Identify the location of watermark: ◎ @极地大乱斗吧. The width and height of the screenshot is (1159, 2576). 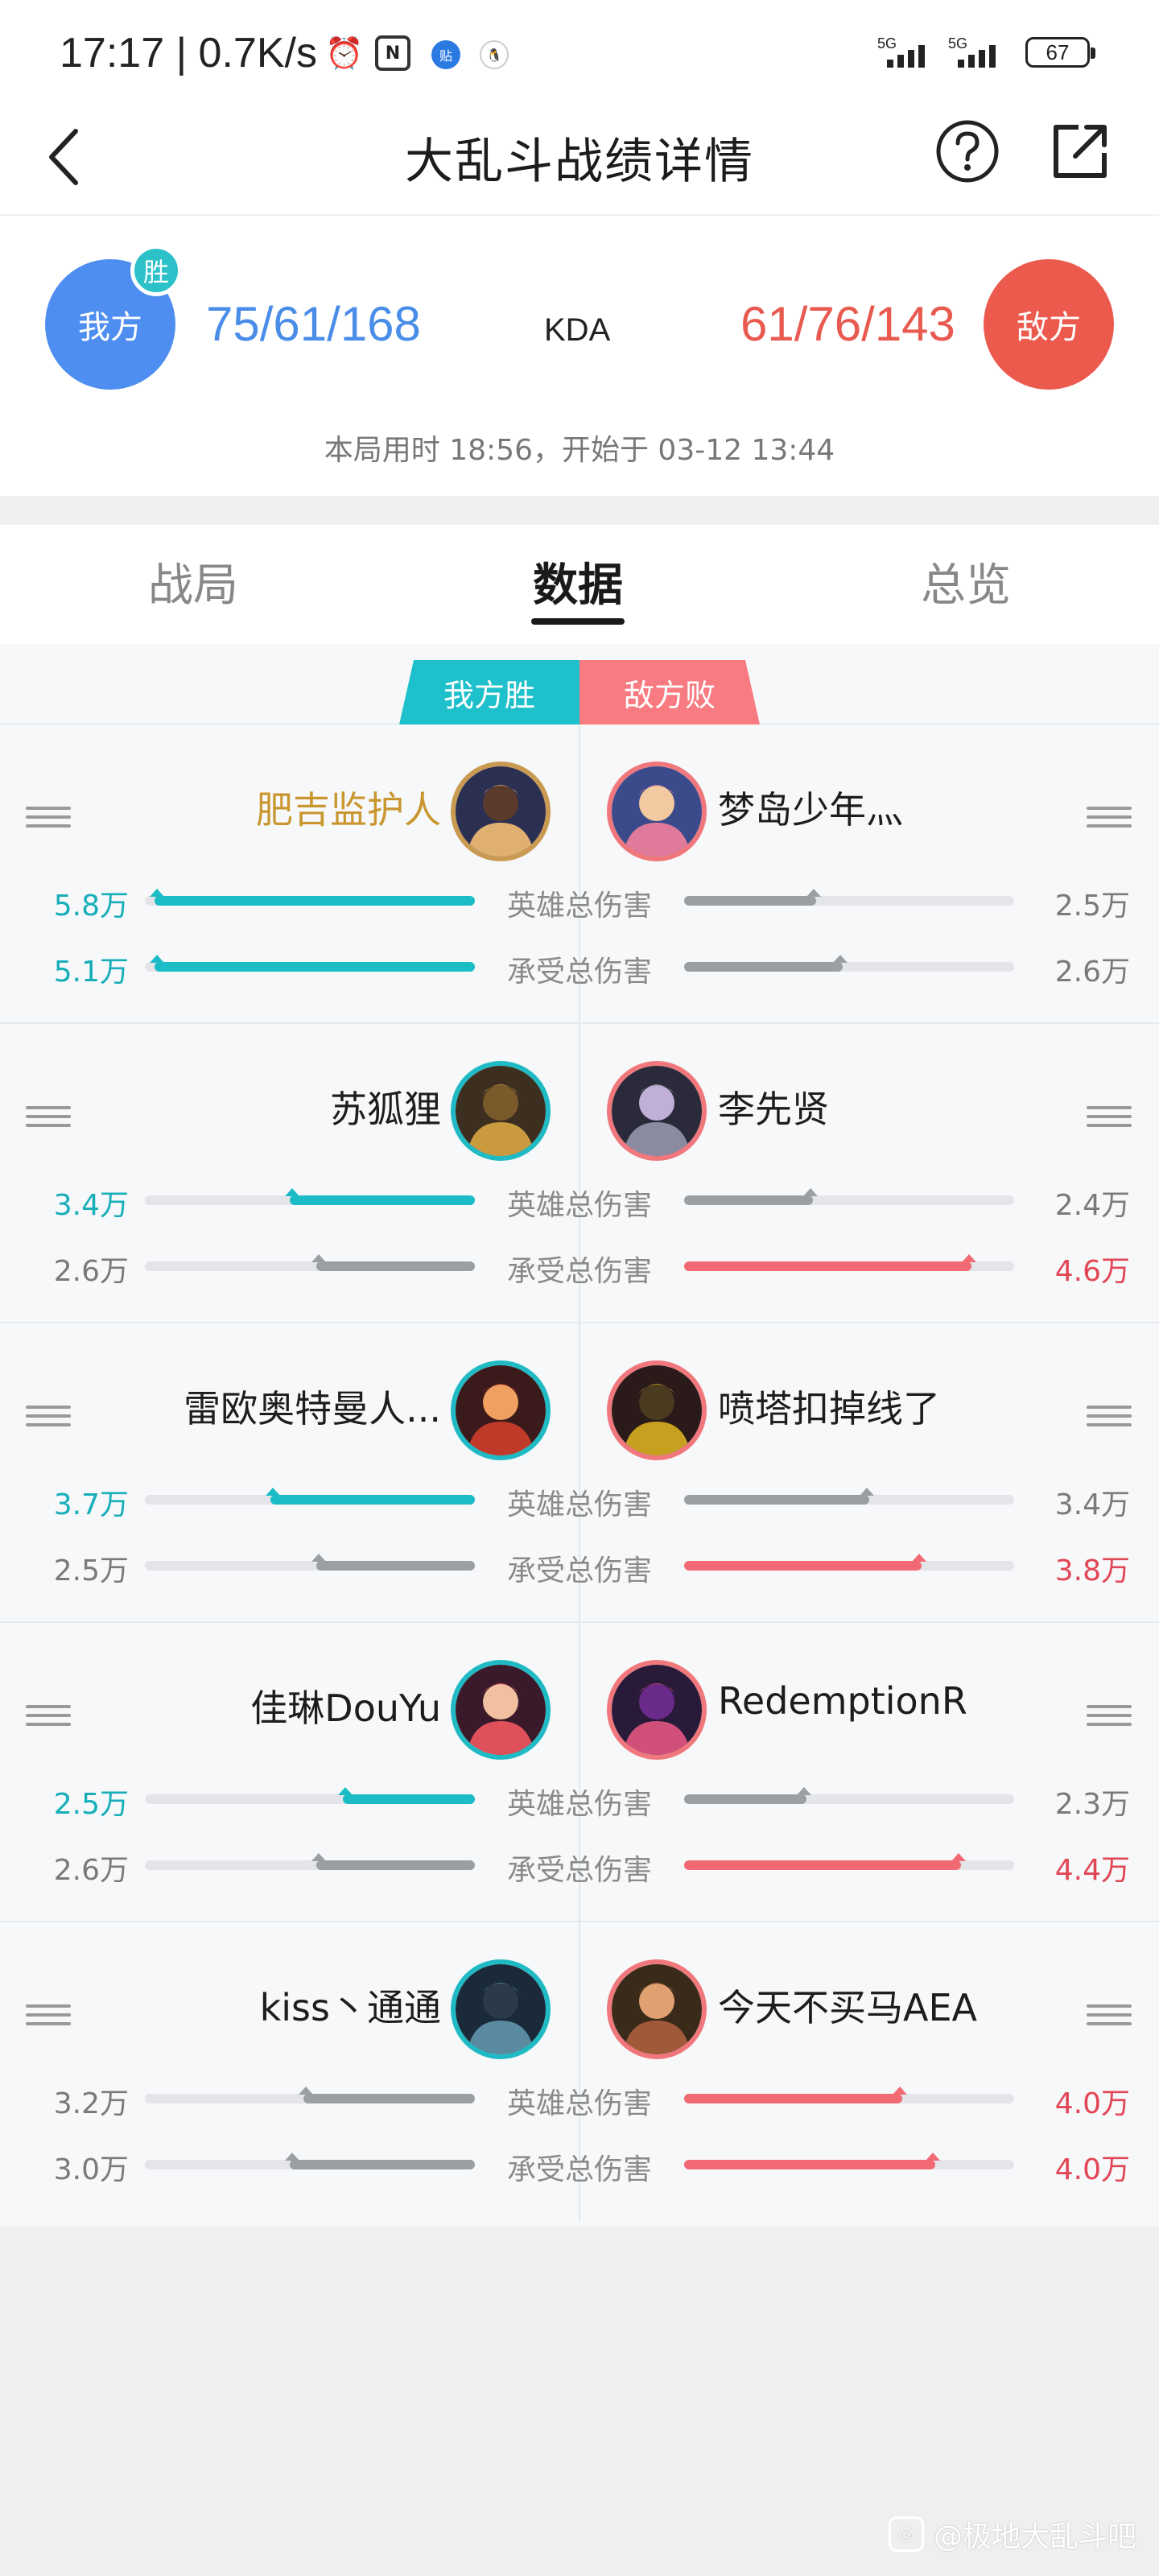
(1012, 2534).